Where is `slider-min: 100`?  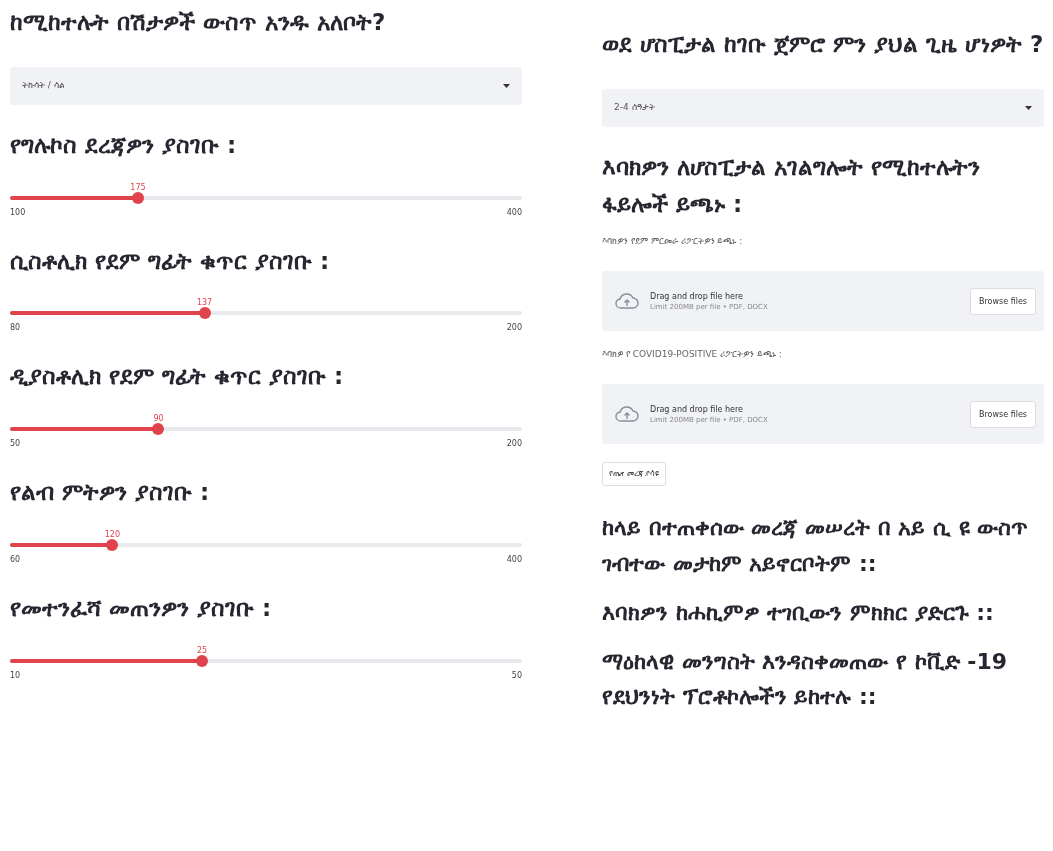 slider-min: 100 is located at coordinates (18, 212).